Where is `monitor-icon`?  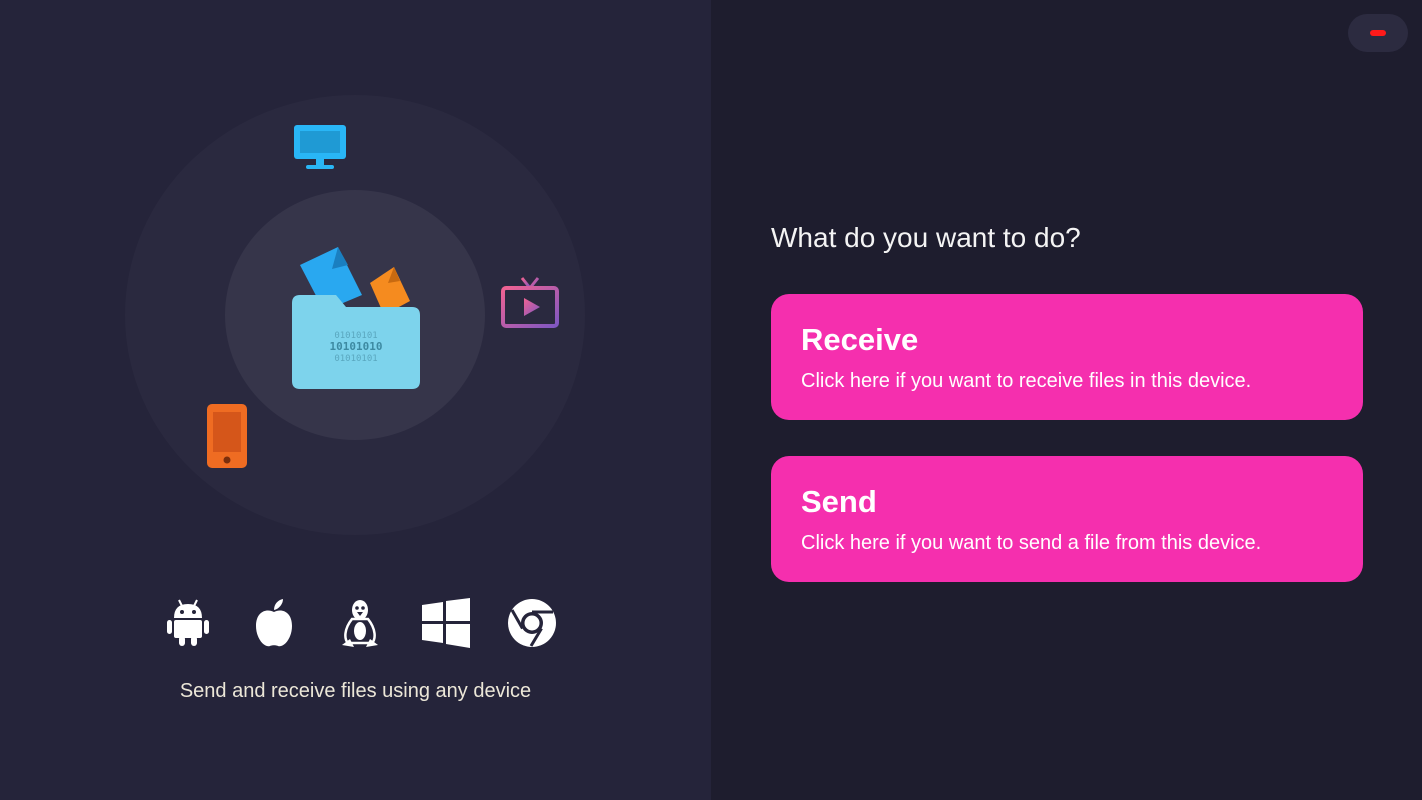
monitor-icon is located at coordinates (320, 147).